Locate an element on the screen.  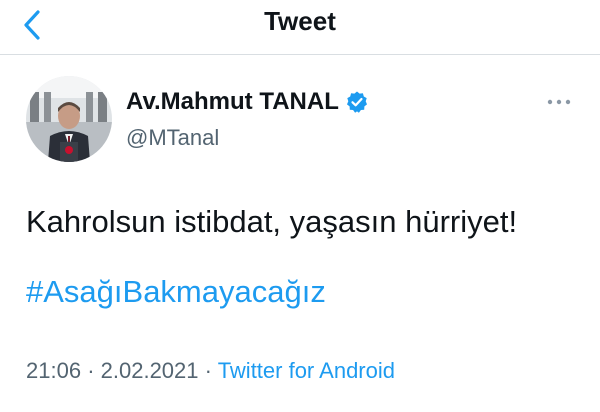
more-dots-icon is located at coordinates (559, 102).